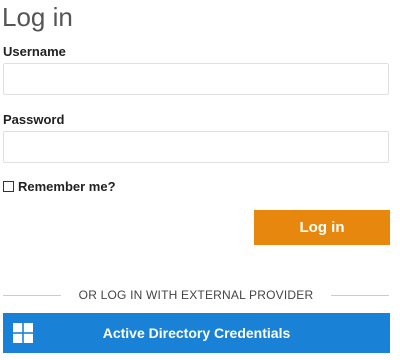  I want to click on password-input, so click(196, 147).